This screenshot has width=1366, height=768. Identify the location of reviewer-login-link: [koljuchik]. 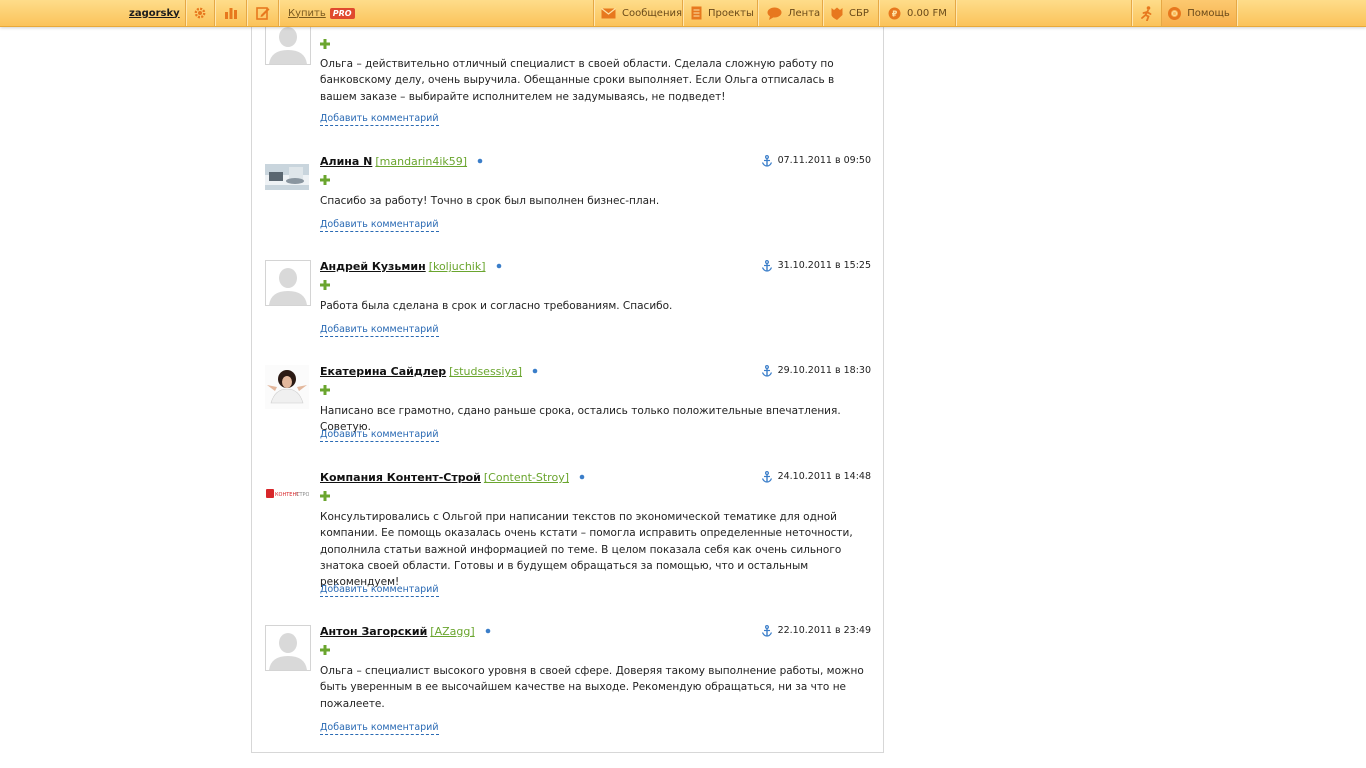
(457, 266).